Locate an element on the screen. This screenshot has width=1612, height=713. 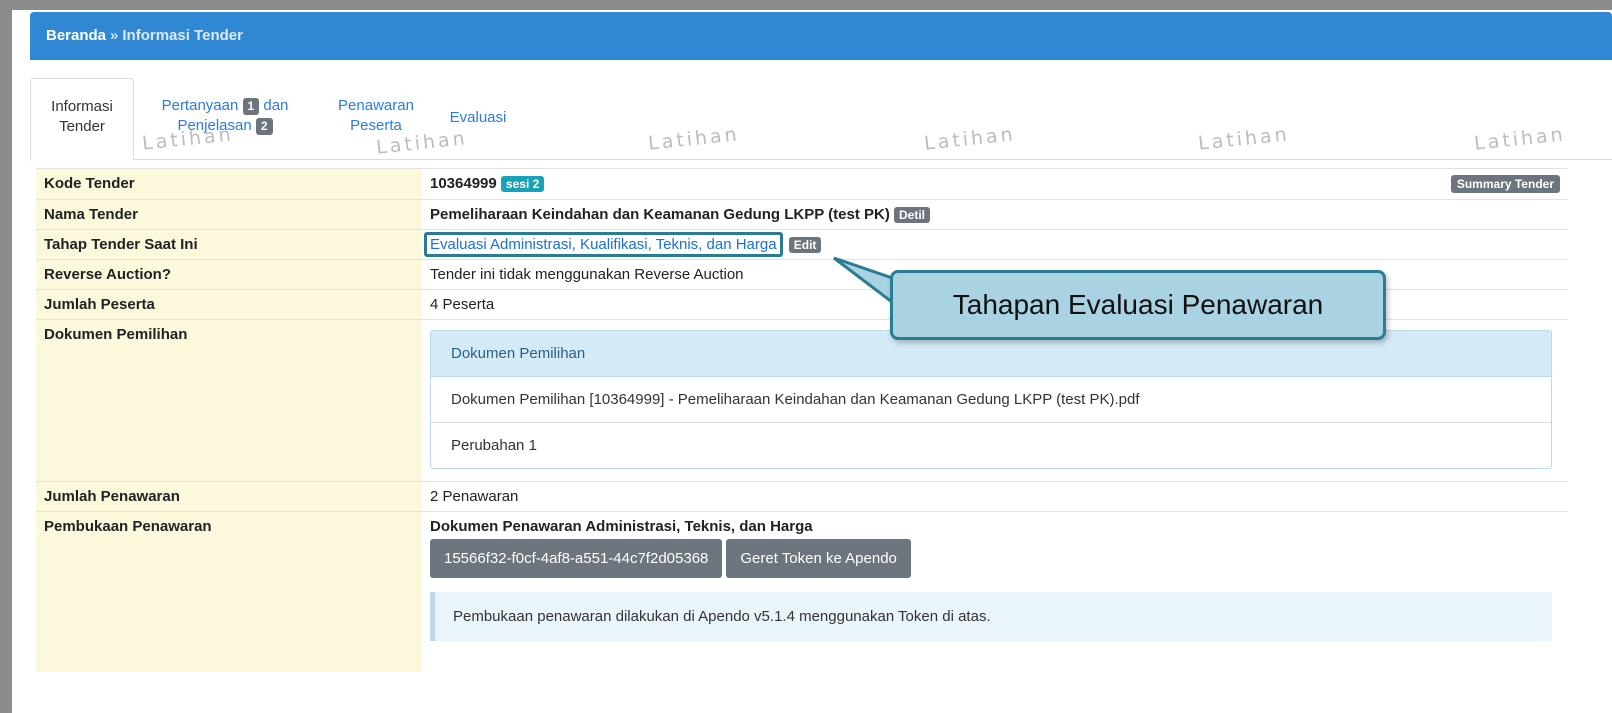
tab-label-line1: Penawaran is located at coordinates (376, 105).